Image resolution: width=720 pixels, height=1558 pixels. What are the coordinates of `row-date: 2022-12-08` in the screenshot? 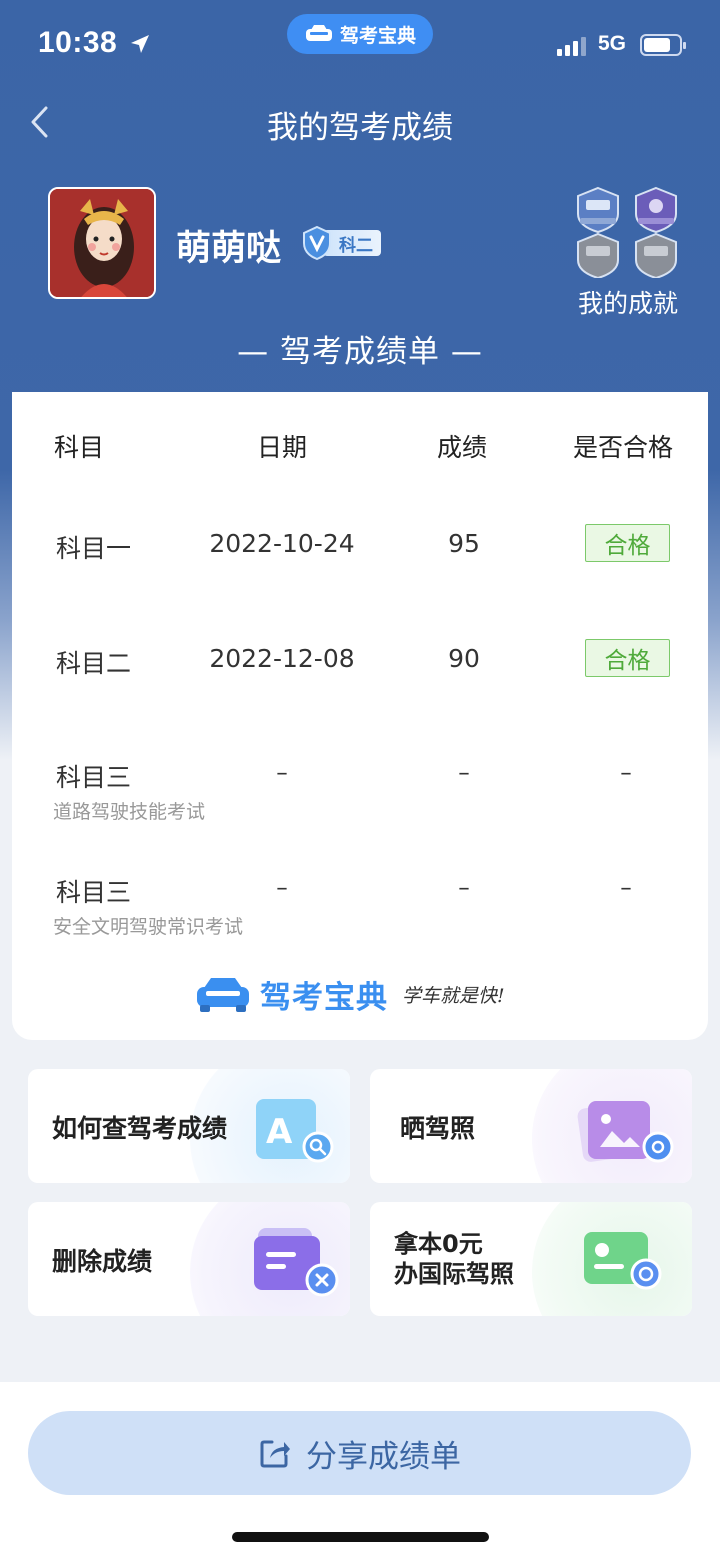 It's located at (282, 658).